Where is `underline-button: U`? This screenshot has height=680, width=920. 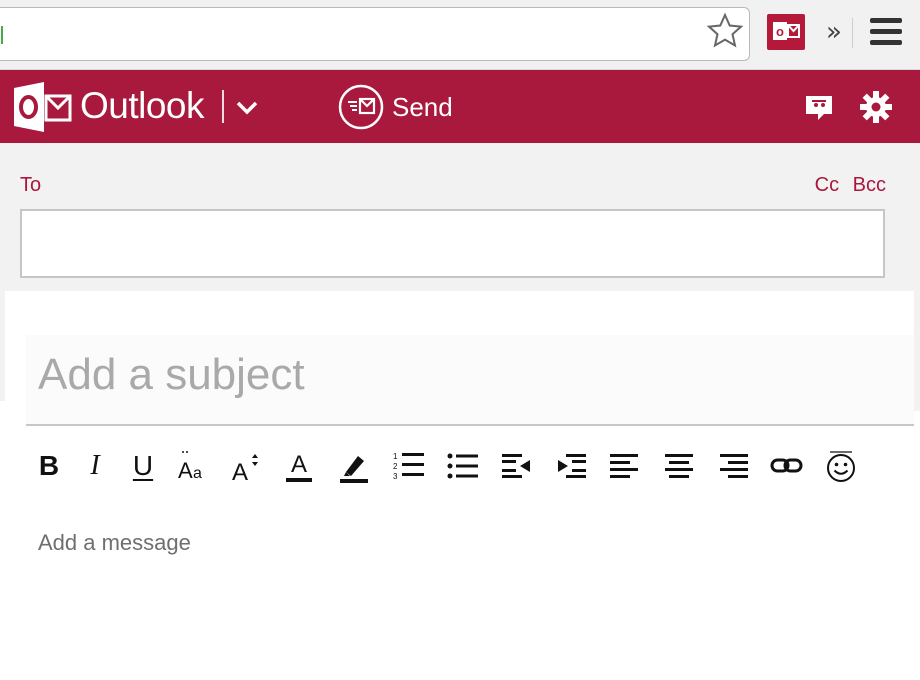 underline-button: U is located at coordinates (143, 466).